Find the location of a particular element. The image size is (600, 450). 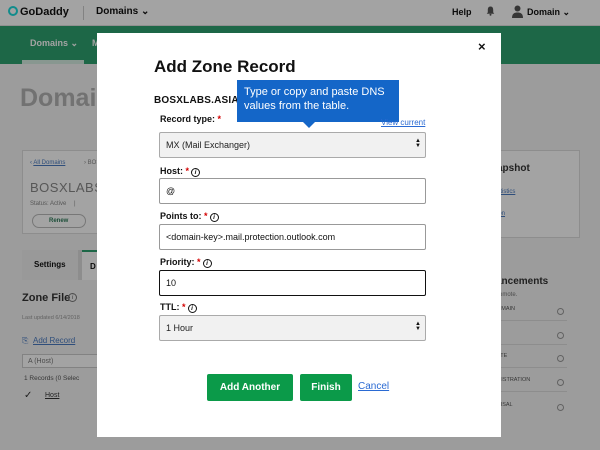

priority-label-text: Priority: is located at coordinates (177, 262).